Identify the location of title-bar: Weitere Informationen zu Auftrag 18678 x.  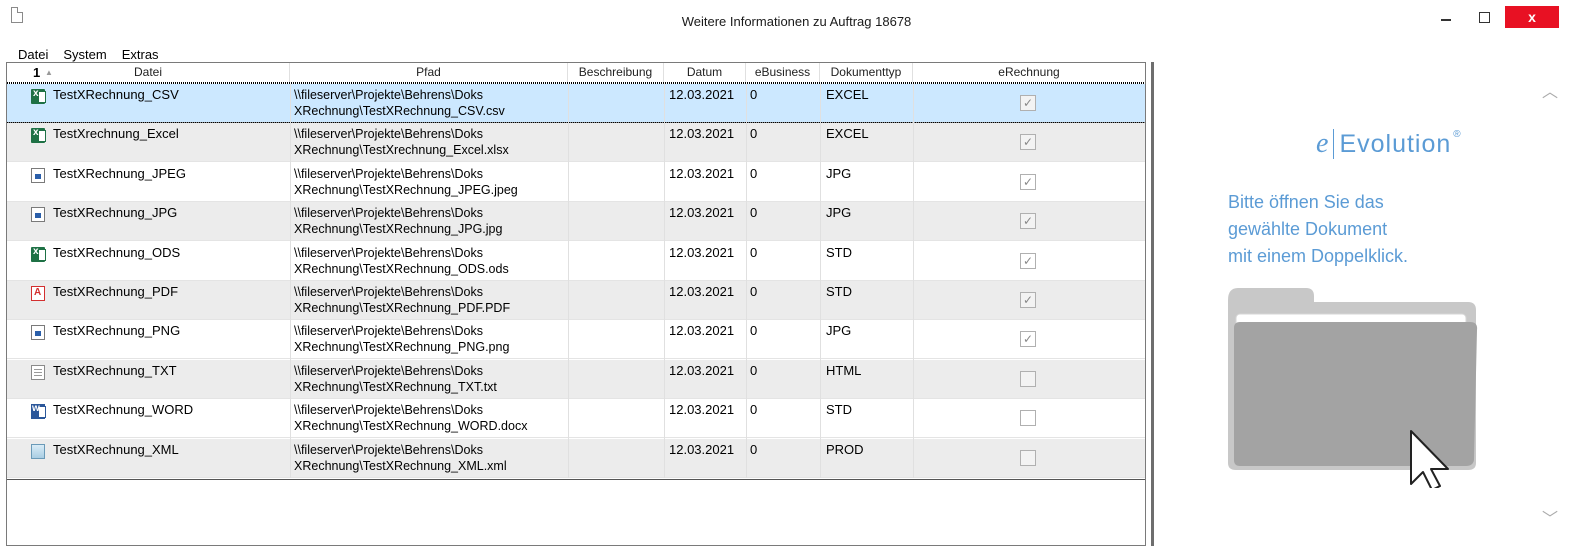
(796, 22).